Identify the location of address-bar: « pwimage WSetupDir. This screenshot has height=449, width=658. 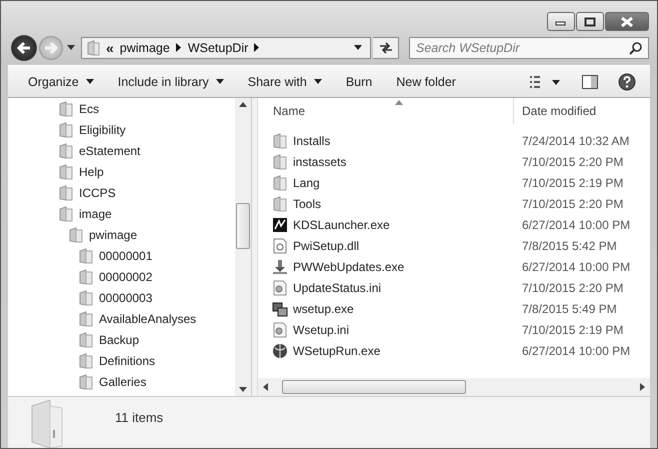
(226, 47).